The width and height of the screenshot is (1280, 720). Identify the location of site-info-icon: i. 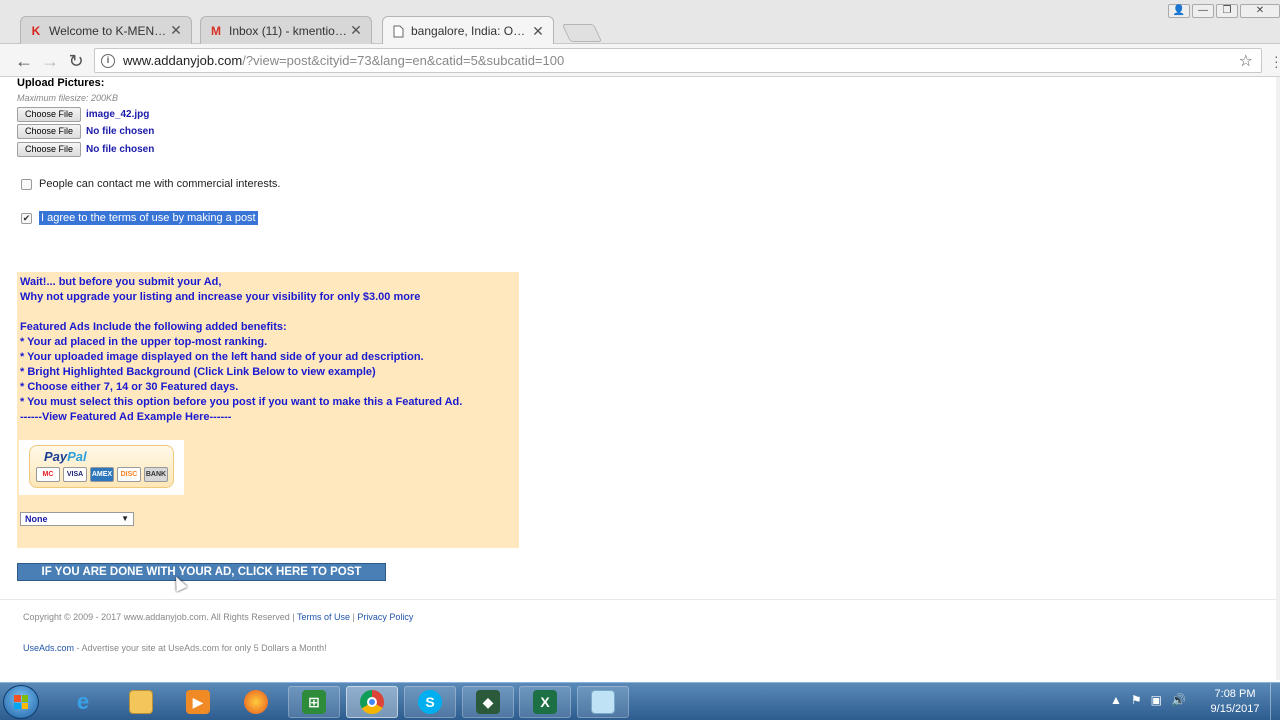
(108, 60).